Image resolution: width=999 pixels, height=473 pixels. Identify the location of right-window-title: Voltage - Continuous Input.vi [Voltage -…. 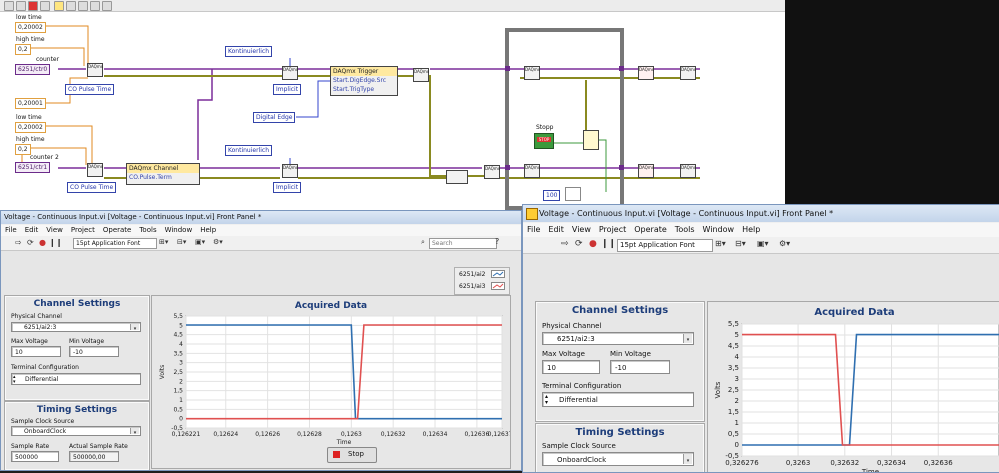
(761, 213).